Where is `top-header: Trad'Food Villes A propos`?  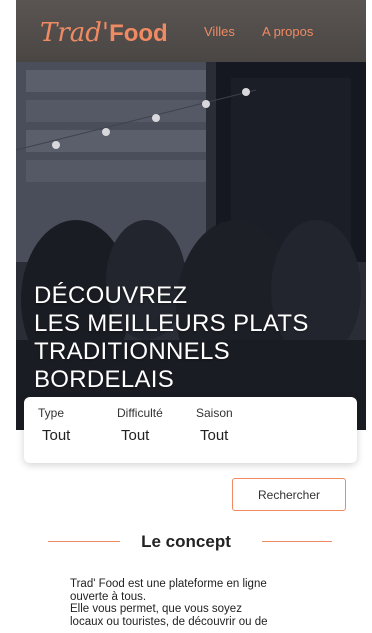
top-header: Trad'Food Villes A propos is located at coordinates (191, 31).